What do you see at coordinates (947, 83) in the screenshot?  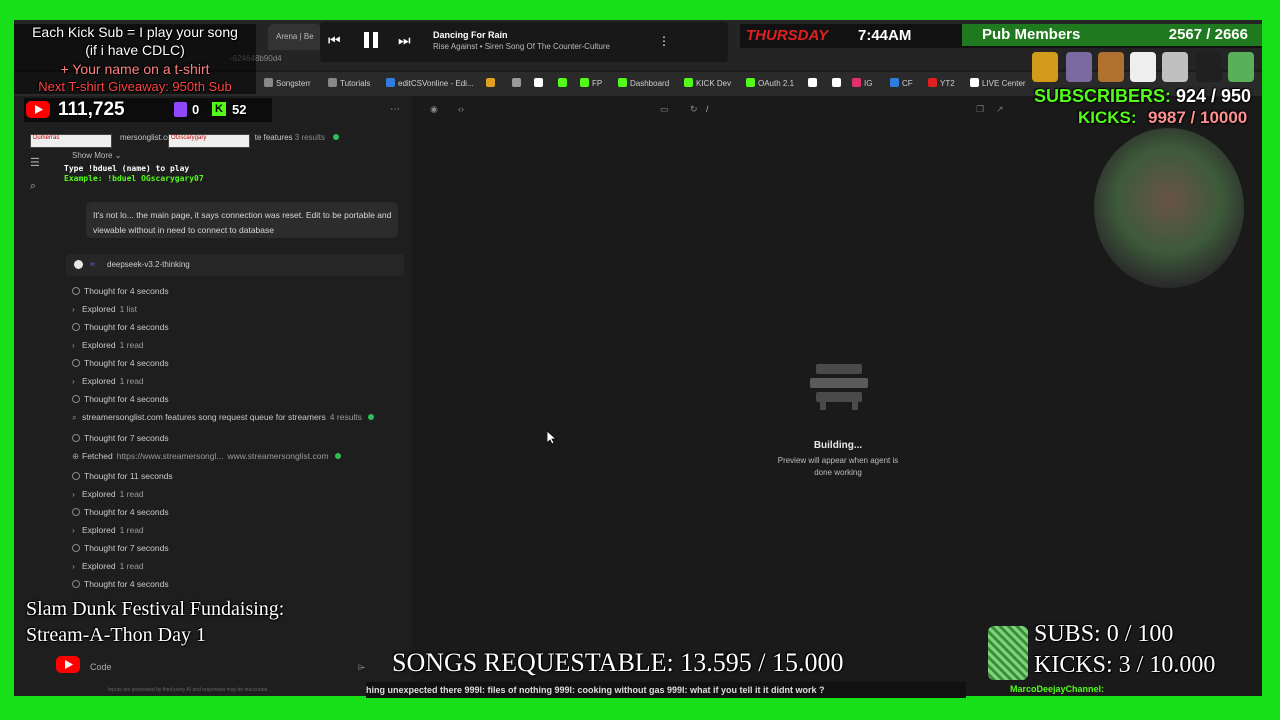 I see `bookmark-label: YT2` at bounding box center [947, 83].